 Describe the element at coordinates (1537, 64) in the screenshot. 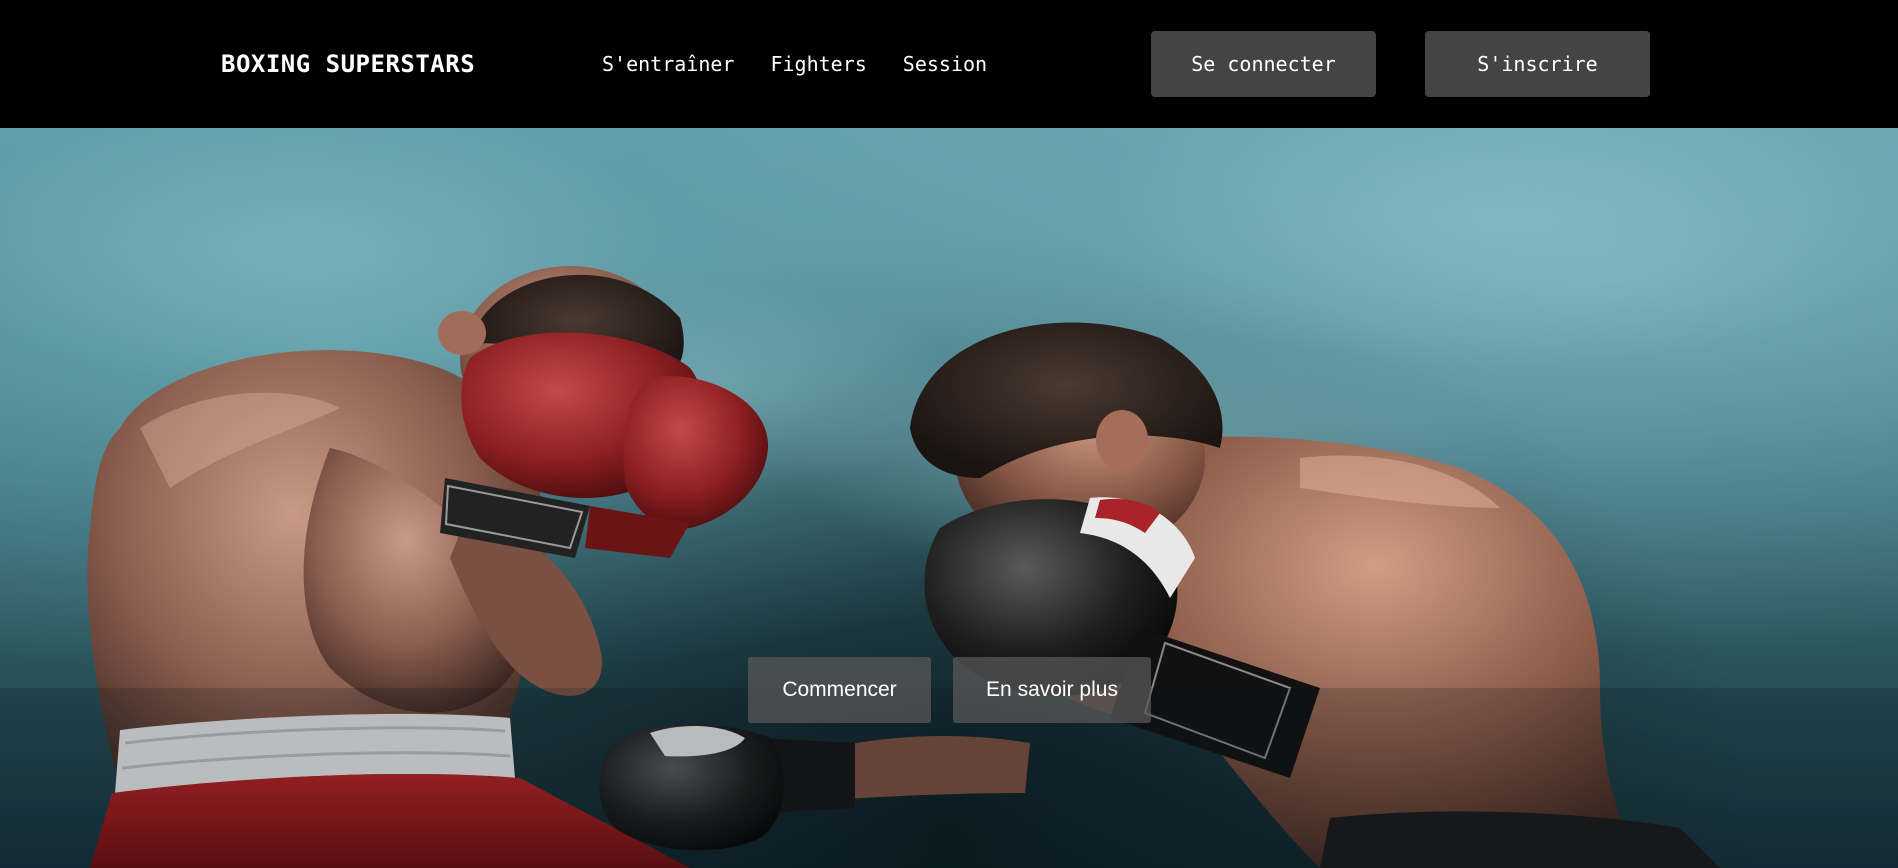

I see `signup-button: S'inscrire` at that location.